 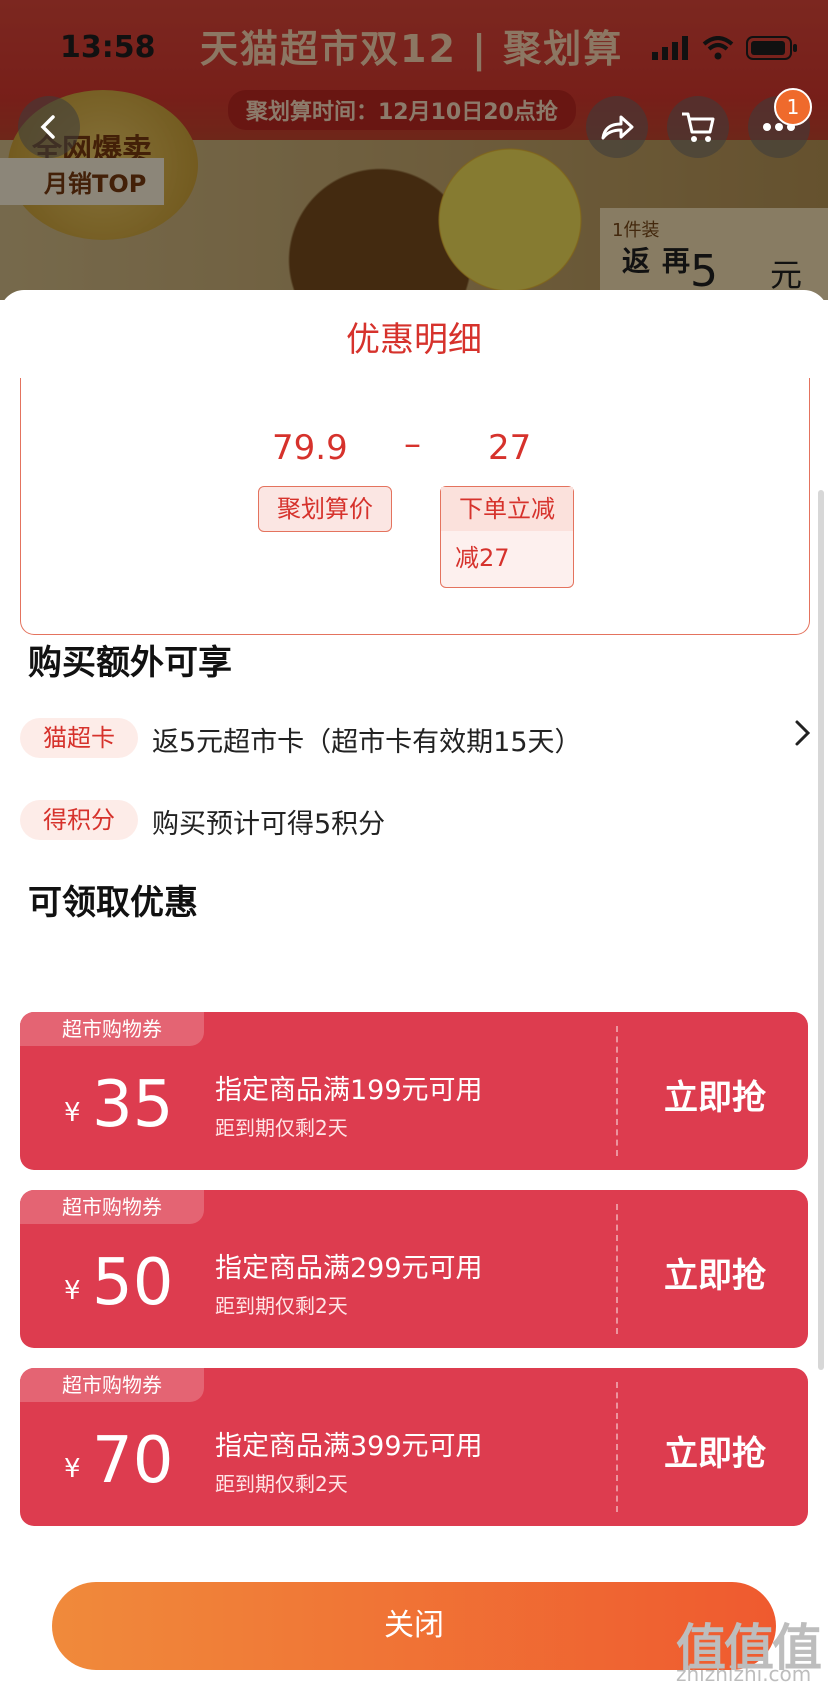 I want to click on instant-discount-tag: 下单立减 减27, so click(x=507, y=537).